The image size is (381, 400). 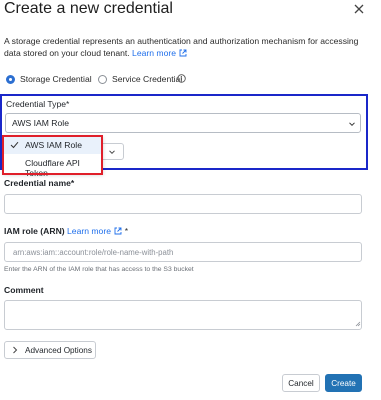 I want to click on credential-type-value: AWS IAM Role, so click(x=40, y=123).